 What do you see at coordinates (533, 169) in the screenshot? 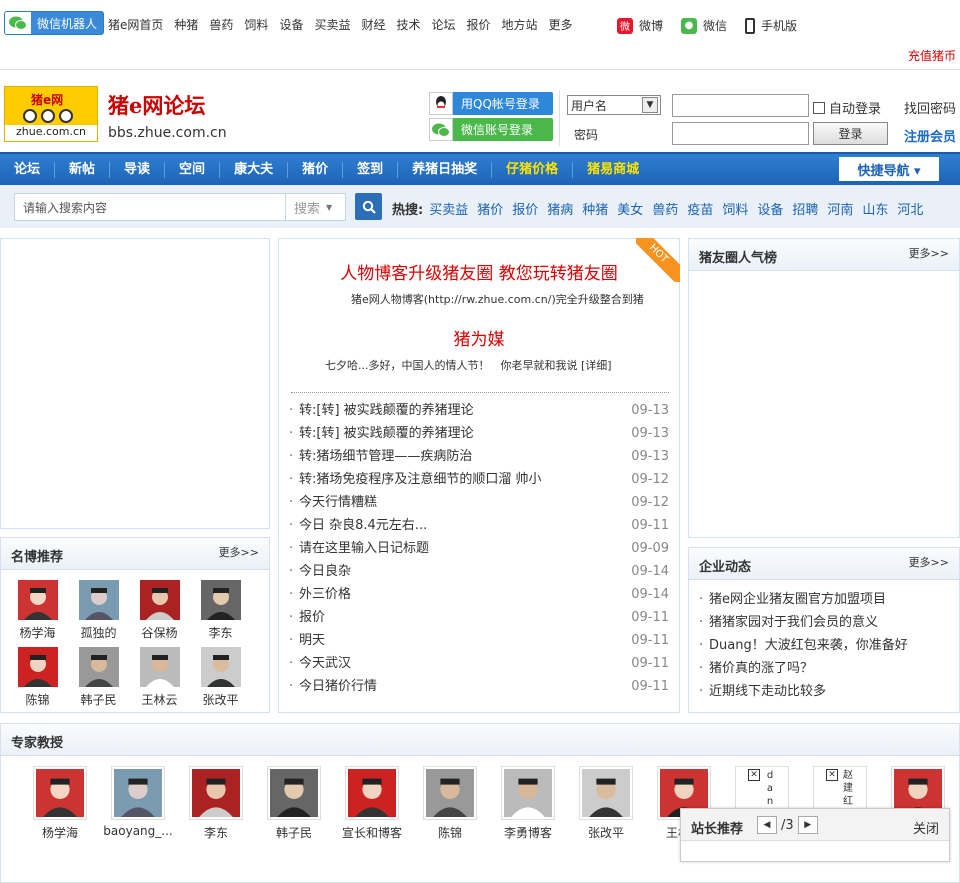
I see `main-nav-item: 仔猪价格` at bounding box center [533, 169].